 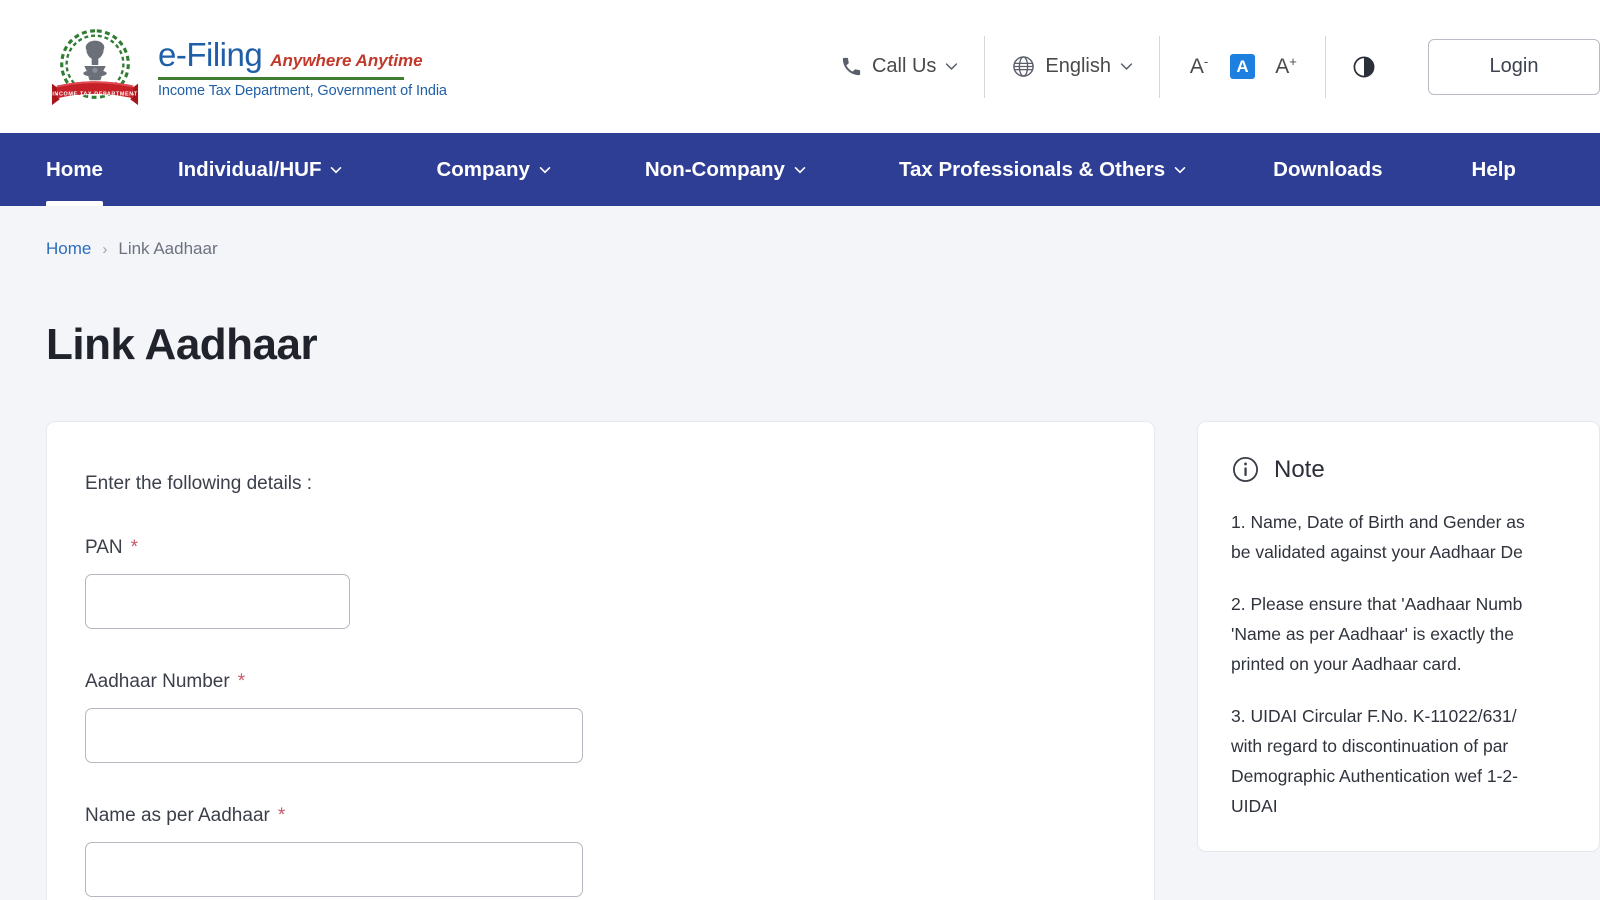 I want to click on pan-label-row: PAN *, so click(x=600, y=548).